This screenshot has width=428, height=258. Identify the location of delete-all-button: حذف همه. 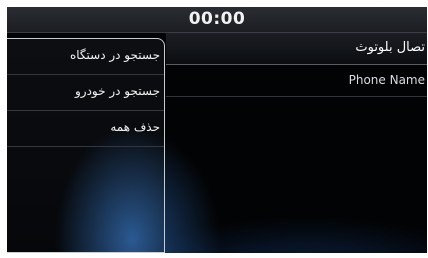
(85, 129).